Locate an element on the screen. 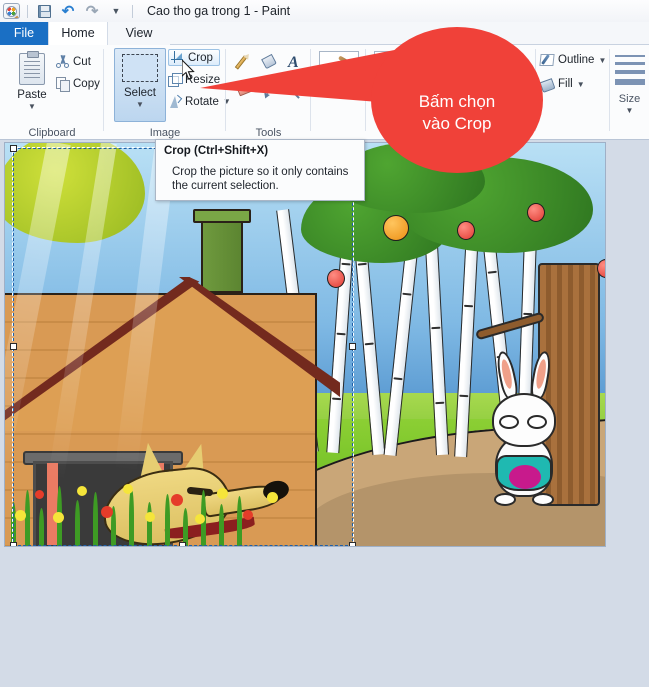 The height and width of the screenshot is (687, 649). flower-field is located at coordinates (305, 511).